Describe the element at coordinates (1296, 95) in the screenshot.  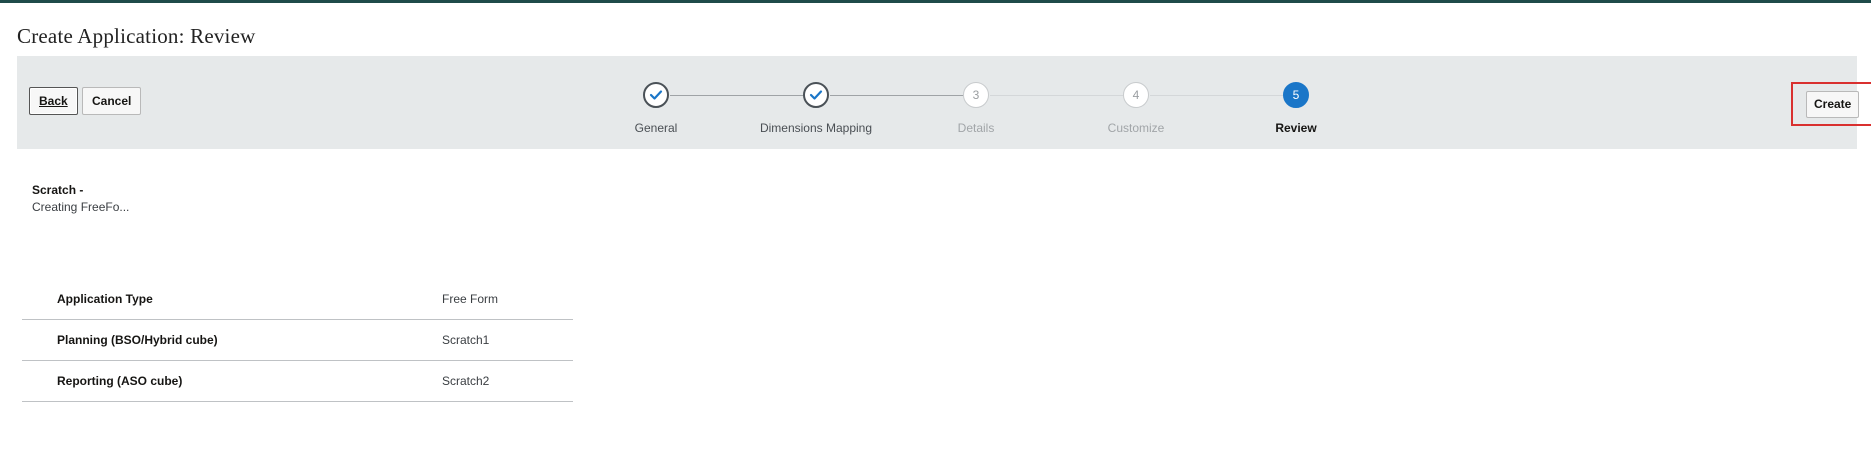
I see `step-review-indicator: 5` at that location.